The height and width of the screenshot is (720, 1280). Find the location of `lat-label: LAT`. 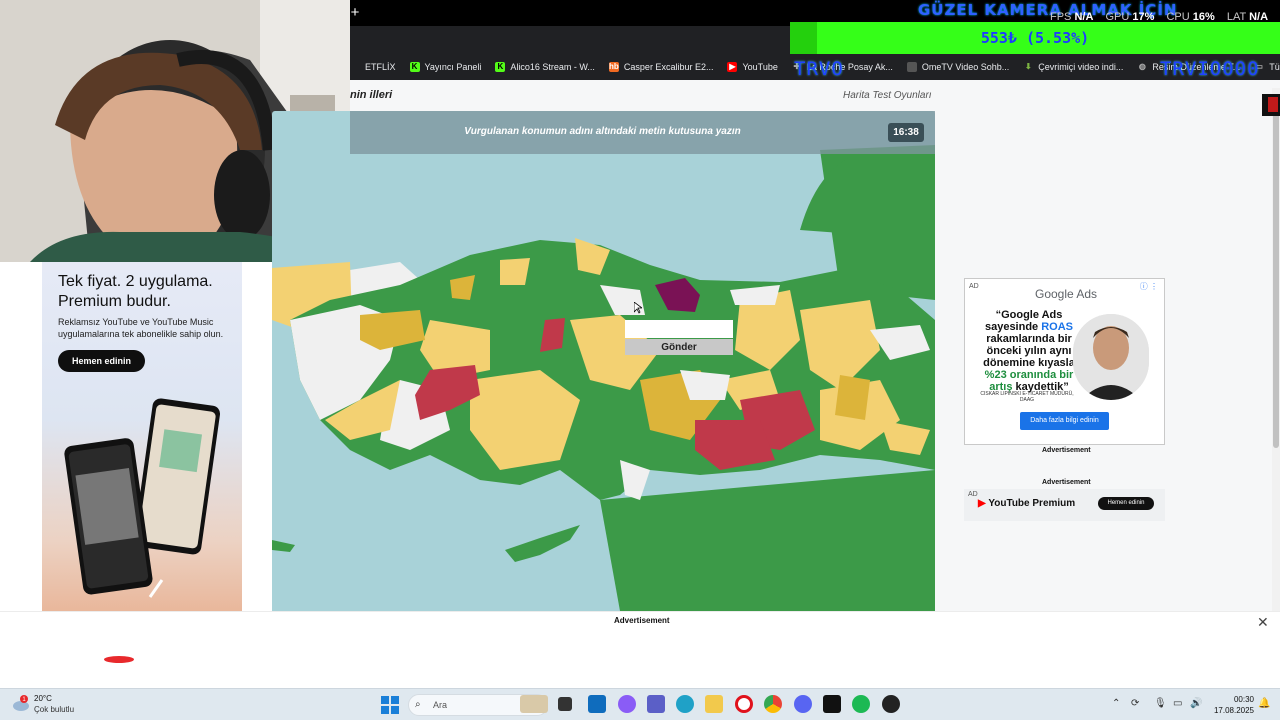

lat-label: LAT is located at coordinates (1236, 17).